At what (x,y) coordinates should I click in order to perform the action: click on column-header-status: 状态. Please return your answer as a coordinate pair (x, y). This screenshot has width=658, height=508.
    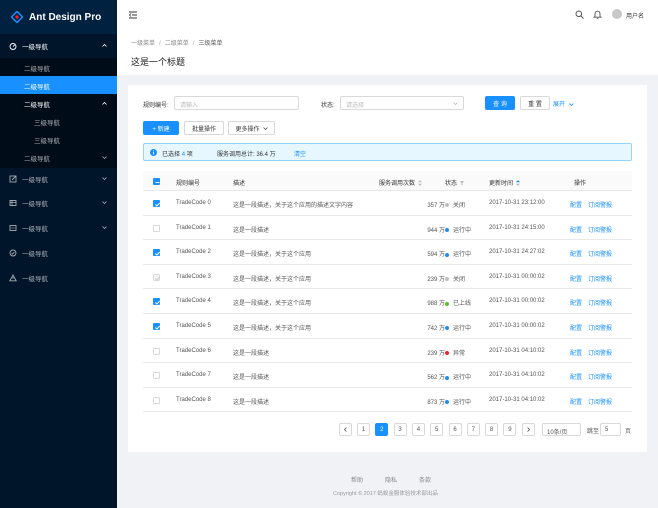
    Looking at the image, I should click on (455, 182).